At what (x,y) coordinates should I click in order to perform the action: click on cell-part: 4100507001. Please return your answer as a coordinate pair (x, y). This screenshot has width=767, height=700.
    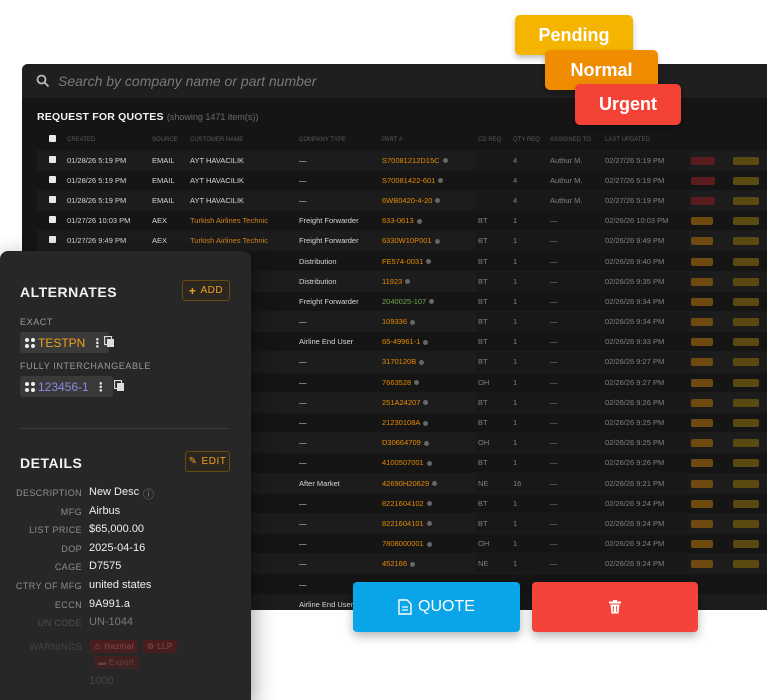
    Looking at the image, I should click on (428, 462).